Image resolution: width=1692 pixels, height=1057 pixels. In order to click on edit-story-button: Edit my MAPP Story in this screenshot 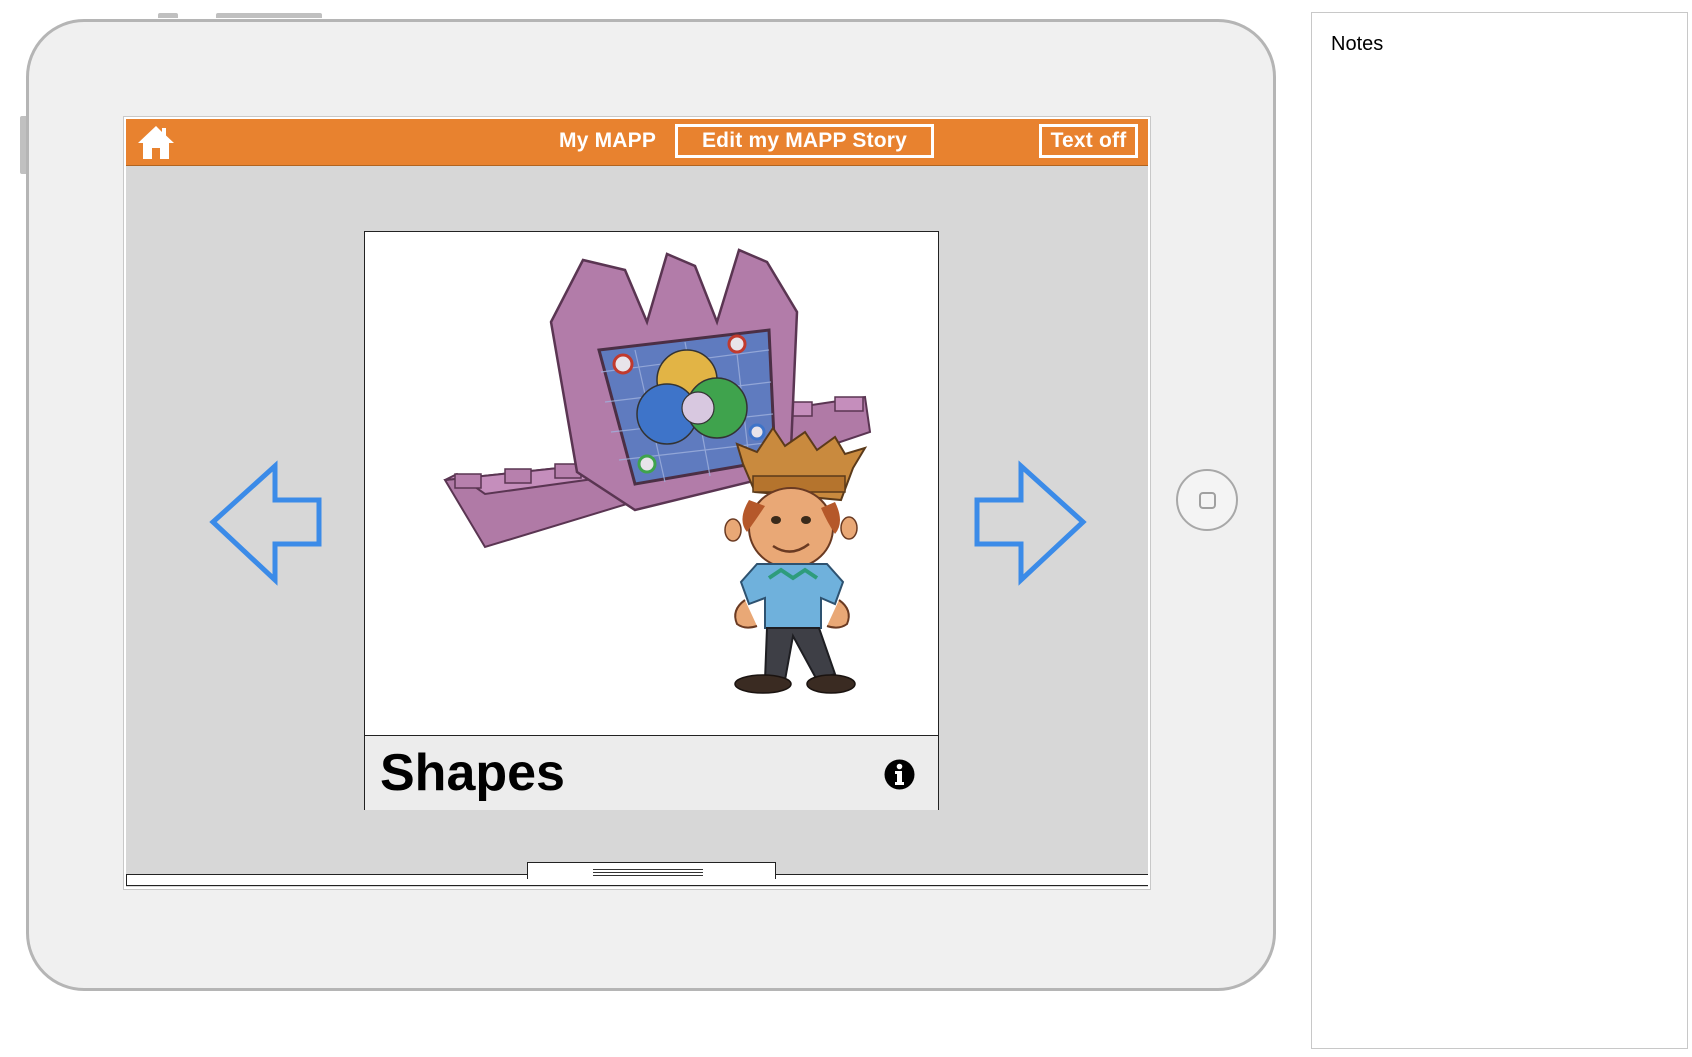, I will do `click(804, 141)`.